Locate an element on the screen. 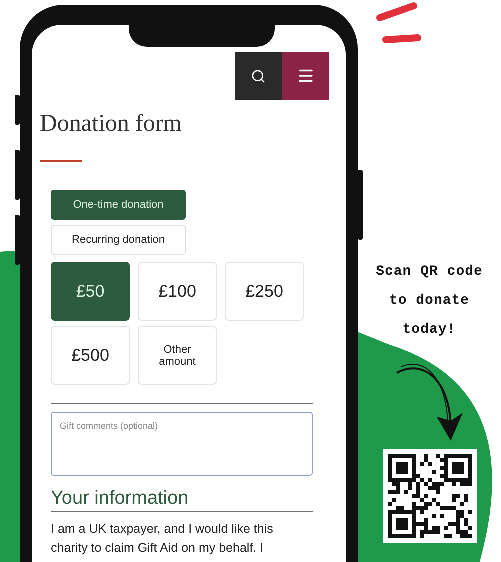 This screenshot has height=562, width=501. qr-code-icon is located at coordinates (429, 496).